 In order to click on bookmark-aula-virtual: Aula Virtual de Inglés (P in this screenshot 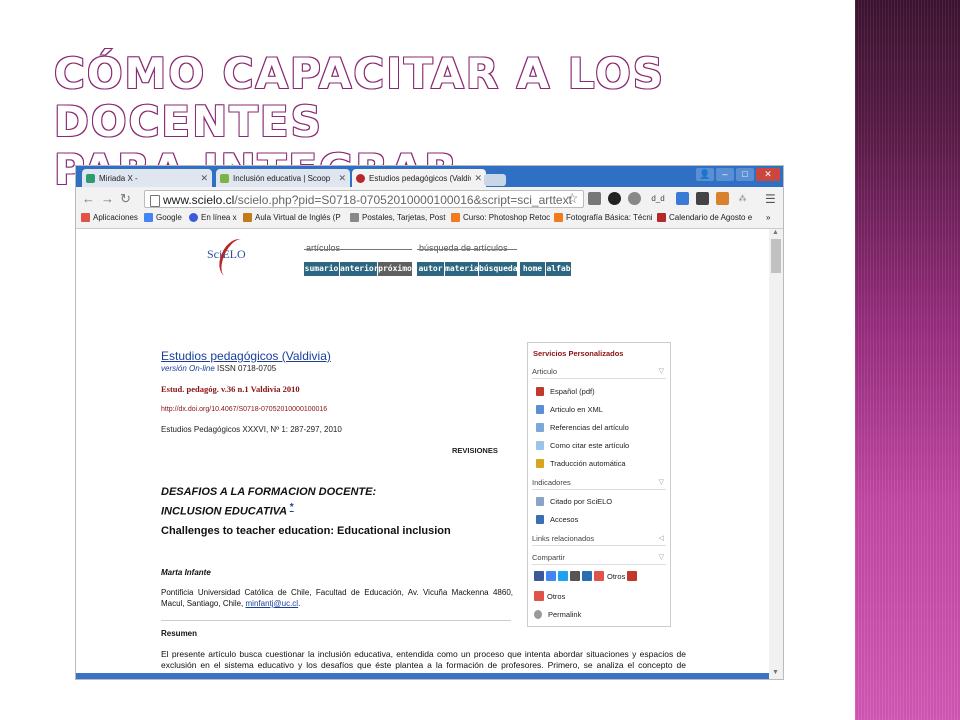, I will do `click(292, 217)`.